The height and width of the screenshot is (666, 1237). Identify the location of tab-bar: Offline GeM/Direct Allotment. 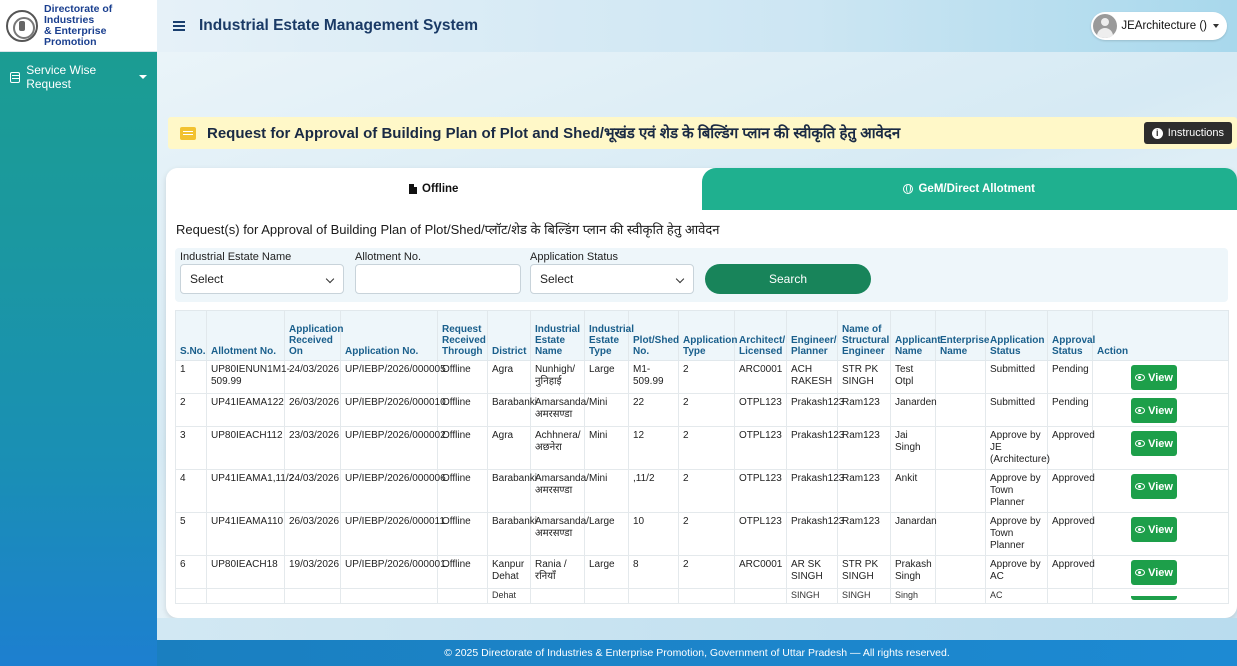
(701, 189).